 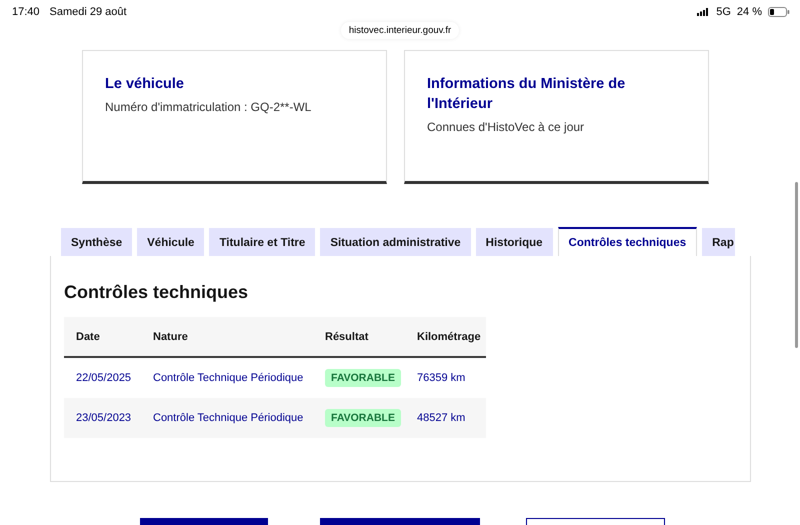 What do you see at coordinates (170, 242) in the screenshot?
I see `tab: Véhicule` at bounding box center [170, 242].